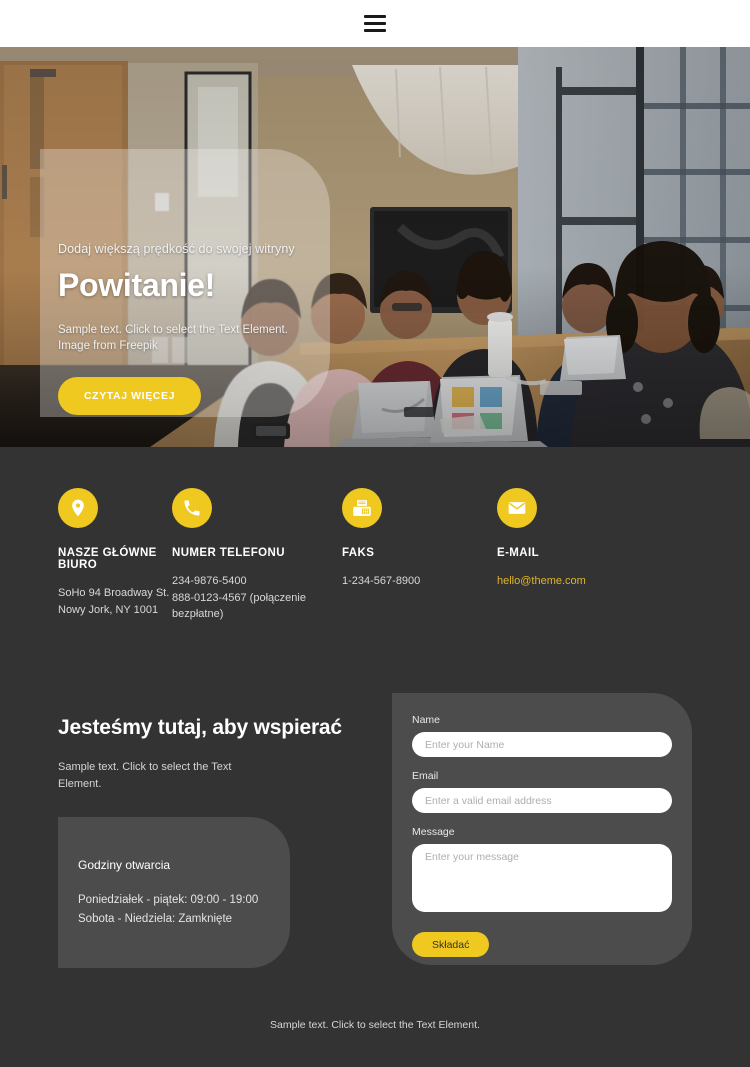  I want to click on email-label: Email, so click(425, 776).